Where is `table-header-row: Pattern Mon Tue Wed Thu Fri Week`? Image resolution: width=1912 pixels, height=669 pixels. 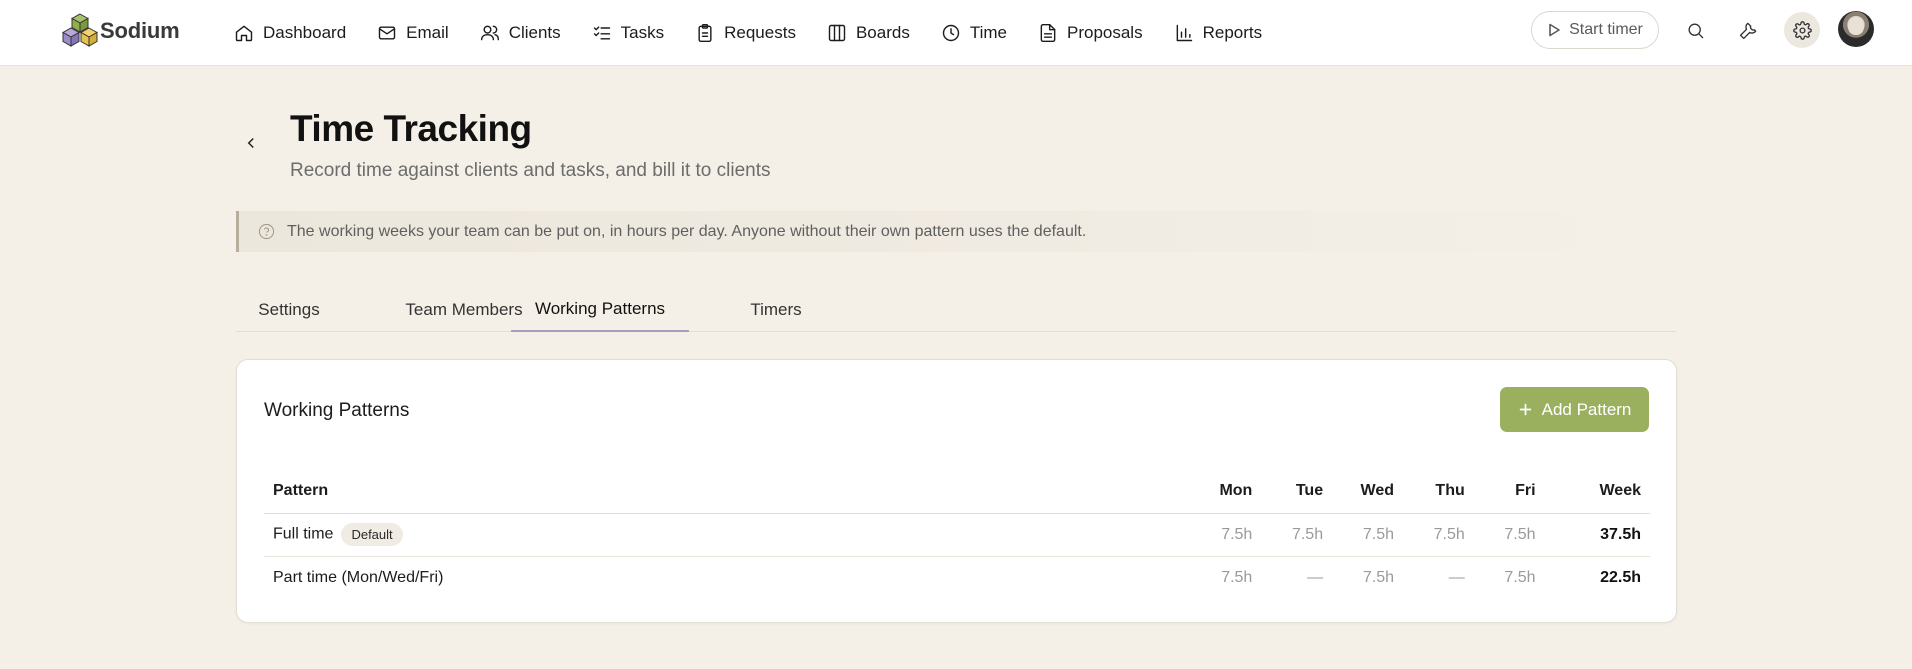
table-header-row: Pattern Mon Tue Wed Thu Fri Week is located at coordinates (957, 492).